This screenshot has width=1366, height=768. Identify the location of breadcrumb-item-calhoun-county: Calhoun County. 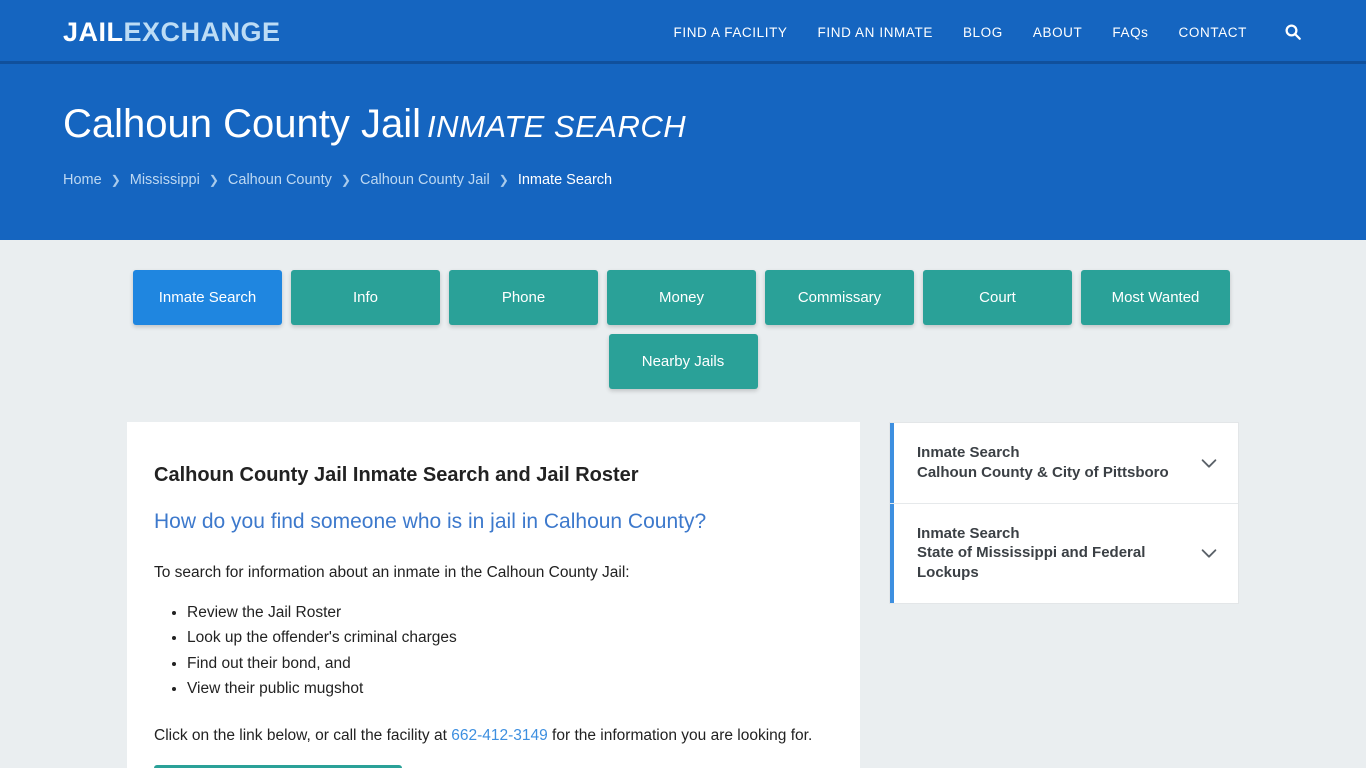
(280, 180).